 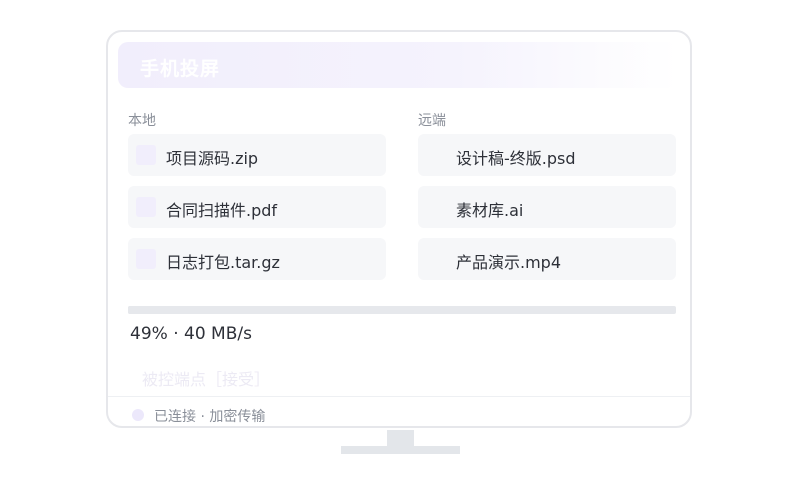 I want to click on monitor-stand-base, so click(x=400, y=450).